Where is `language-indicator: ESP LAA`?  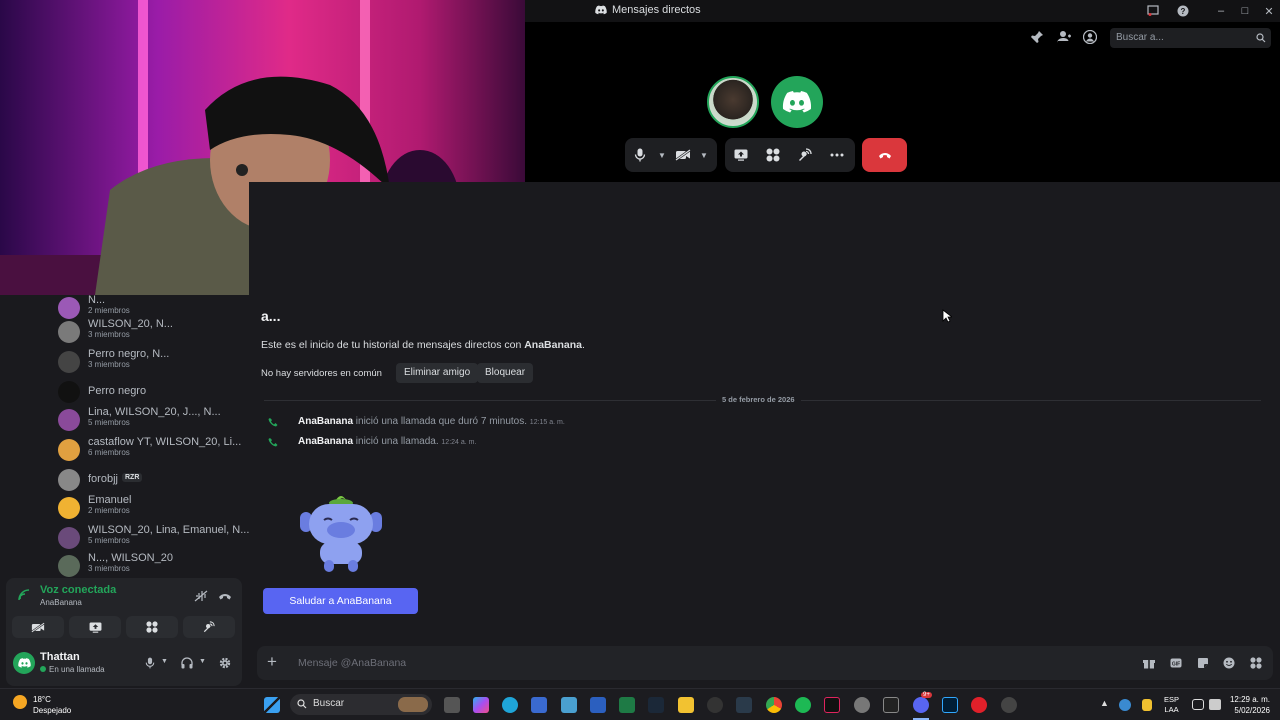 language-indicator: ESP LAA is located at coordinates (1171, 705).